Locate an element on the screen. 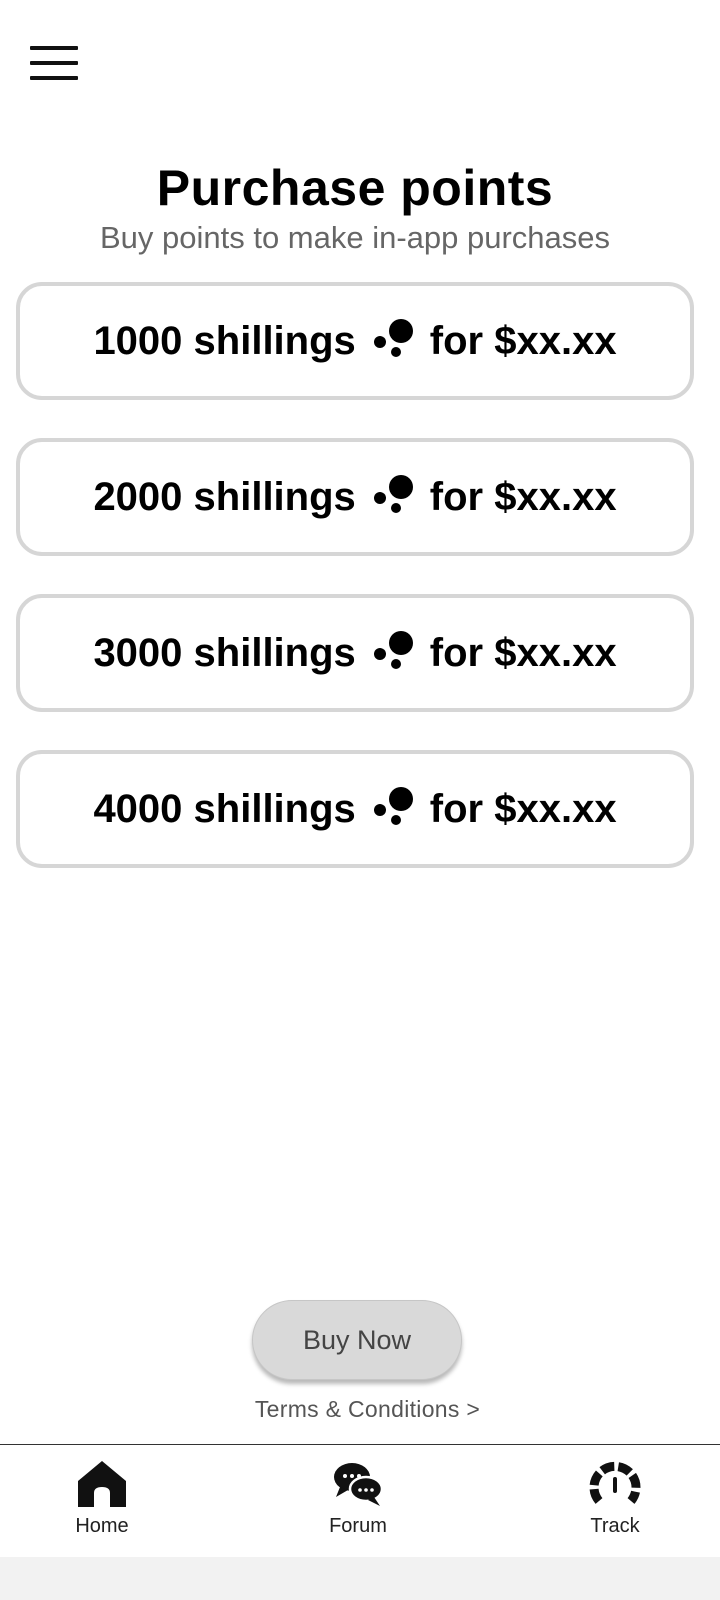  terms-link: Terms & Conditions > is located at coordinates (360, 1409).